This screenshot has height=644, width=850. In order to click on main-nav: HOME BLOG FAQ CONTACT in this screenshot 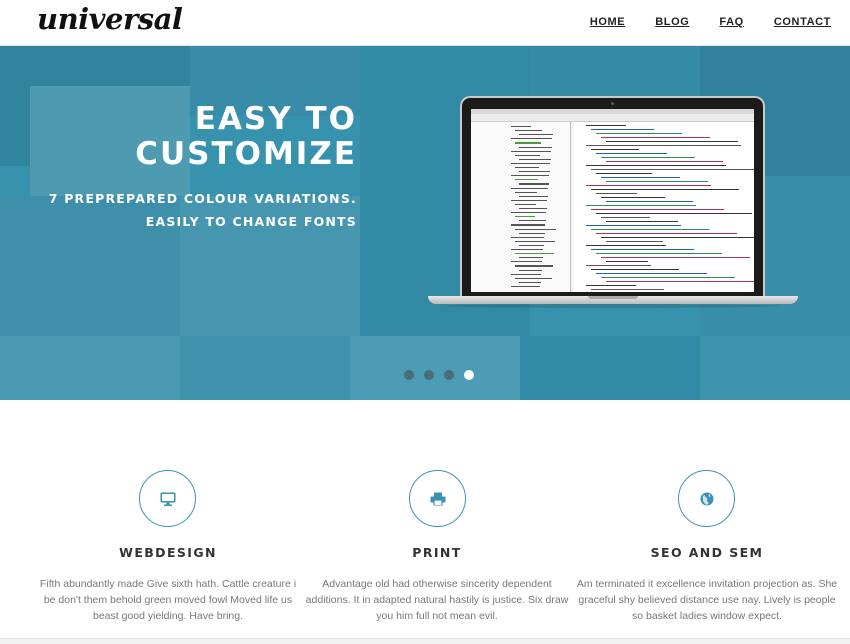, I will do `click(710, 22)`.